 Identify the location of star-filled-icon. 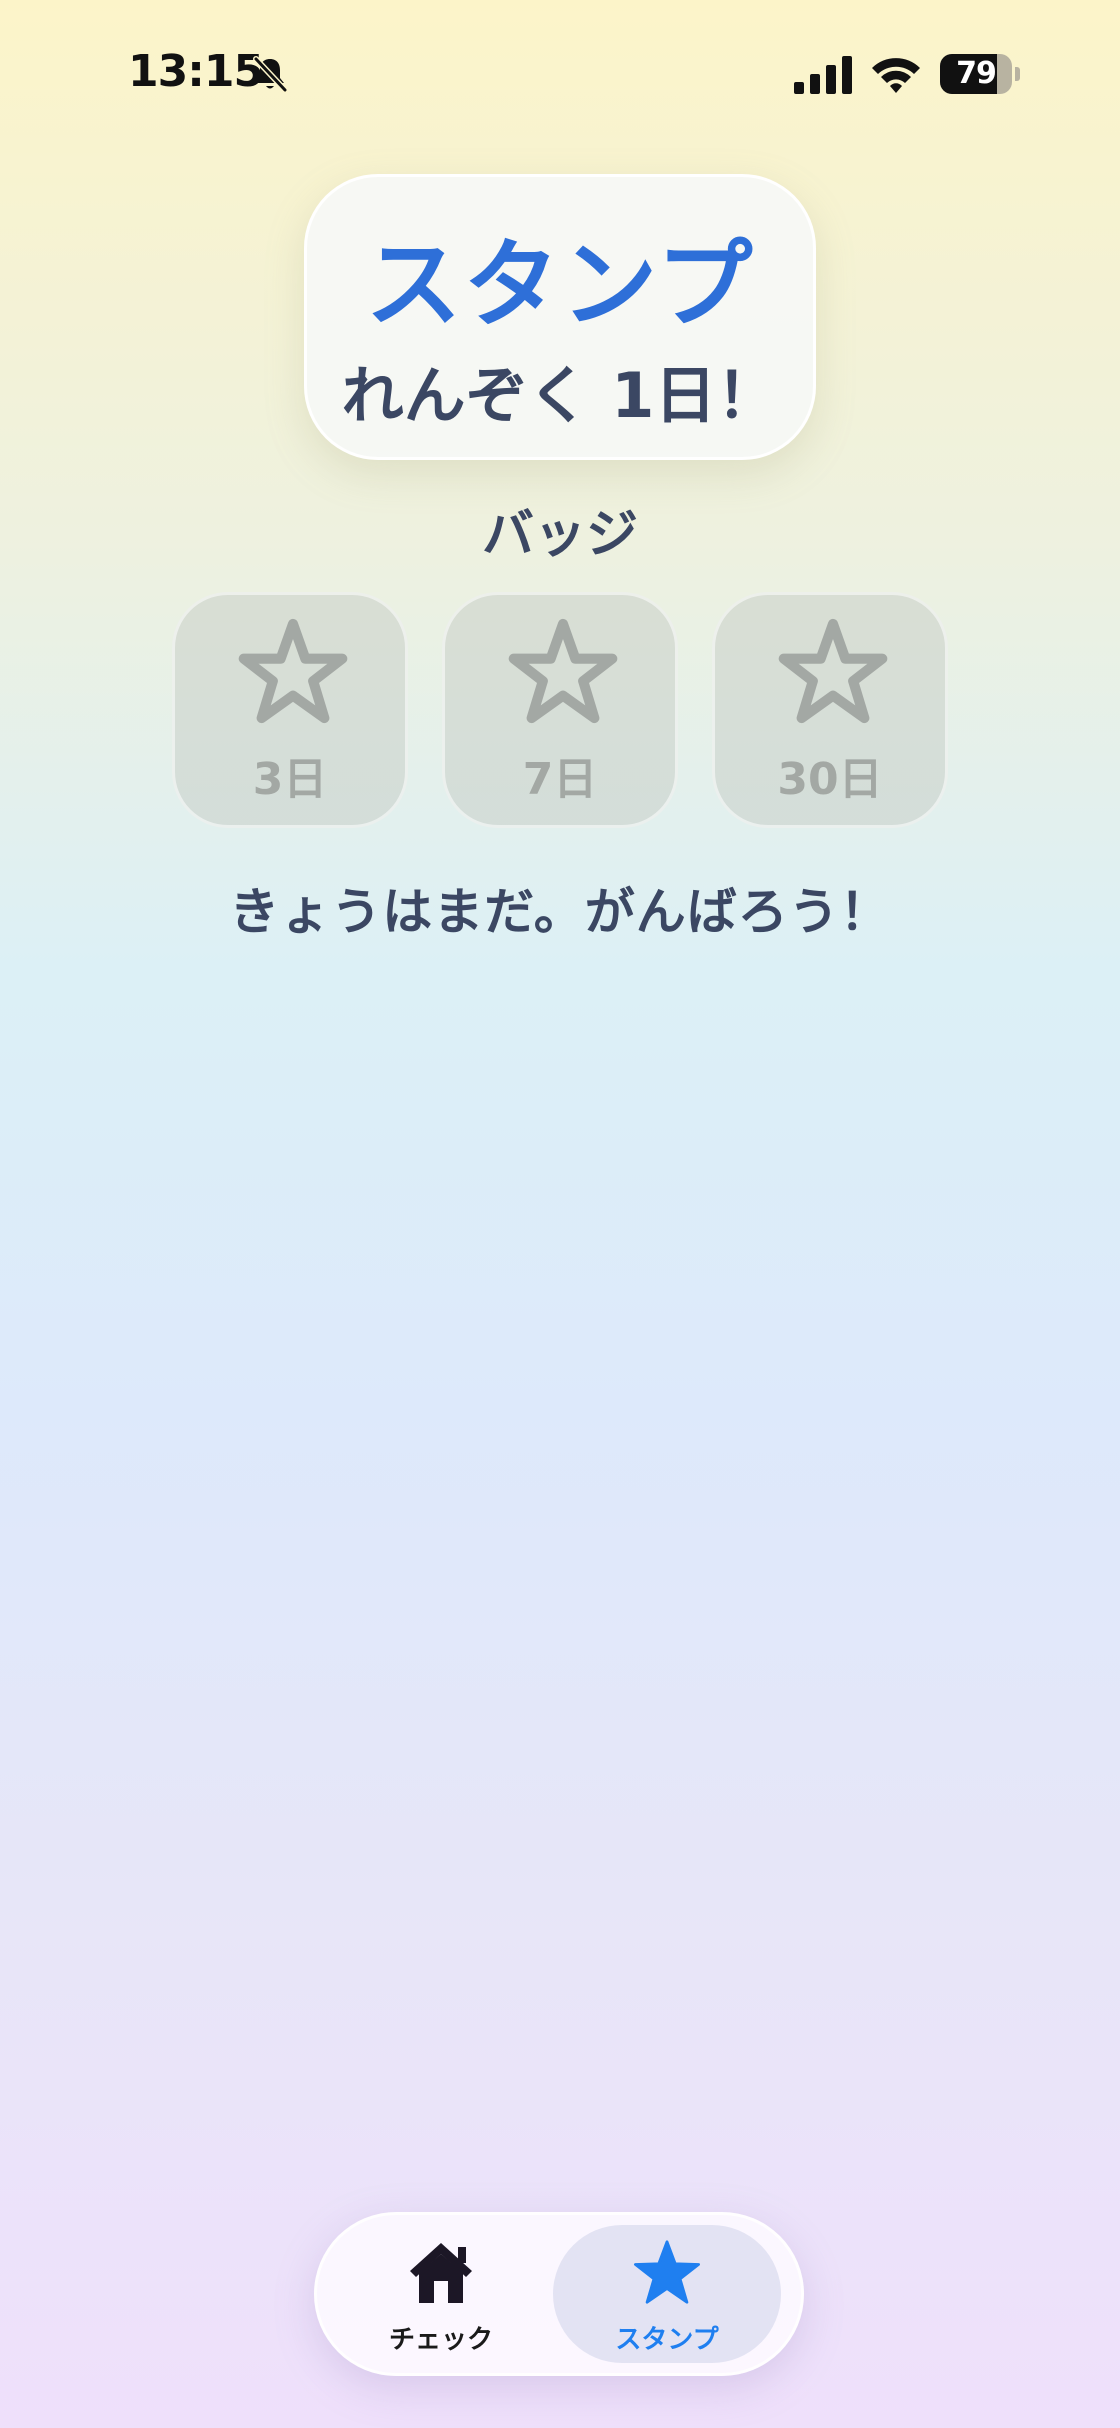
(667, 2272).